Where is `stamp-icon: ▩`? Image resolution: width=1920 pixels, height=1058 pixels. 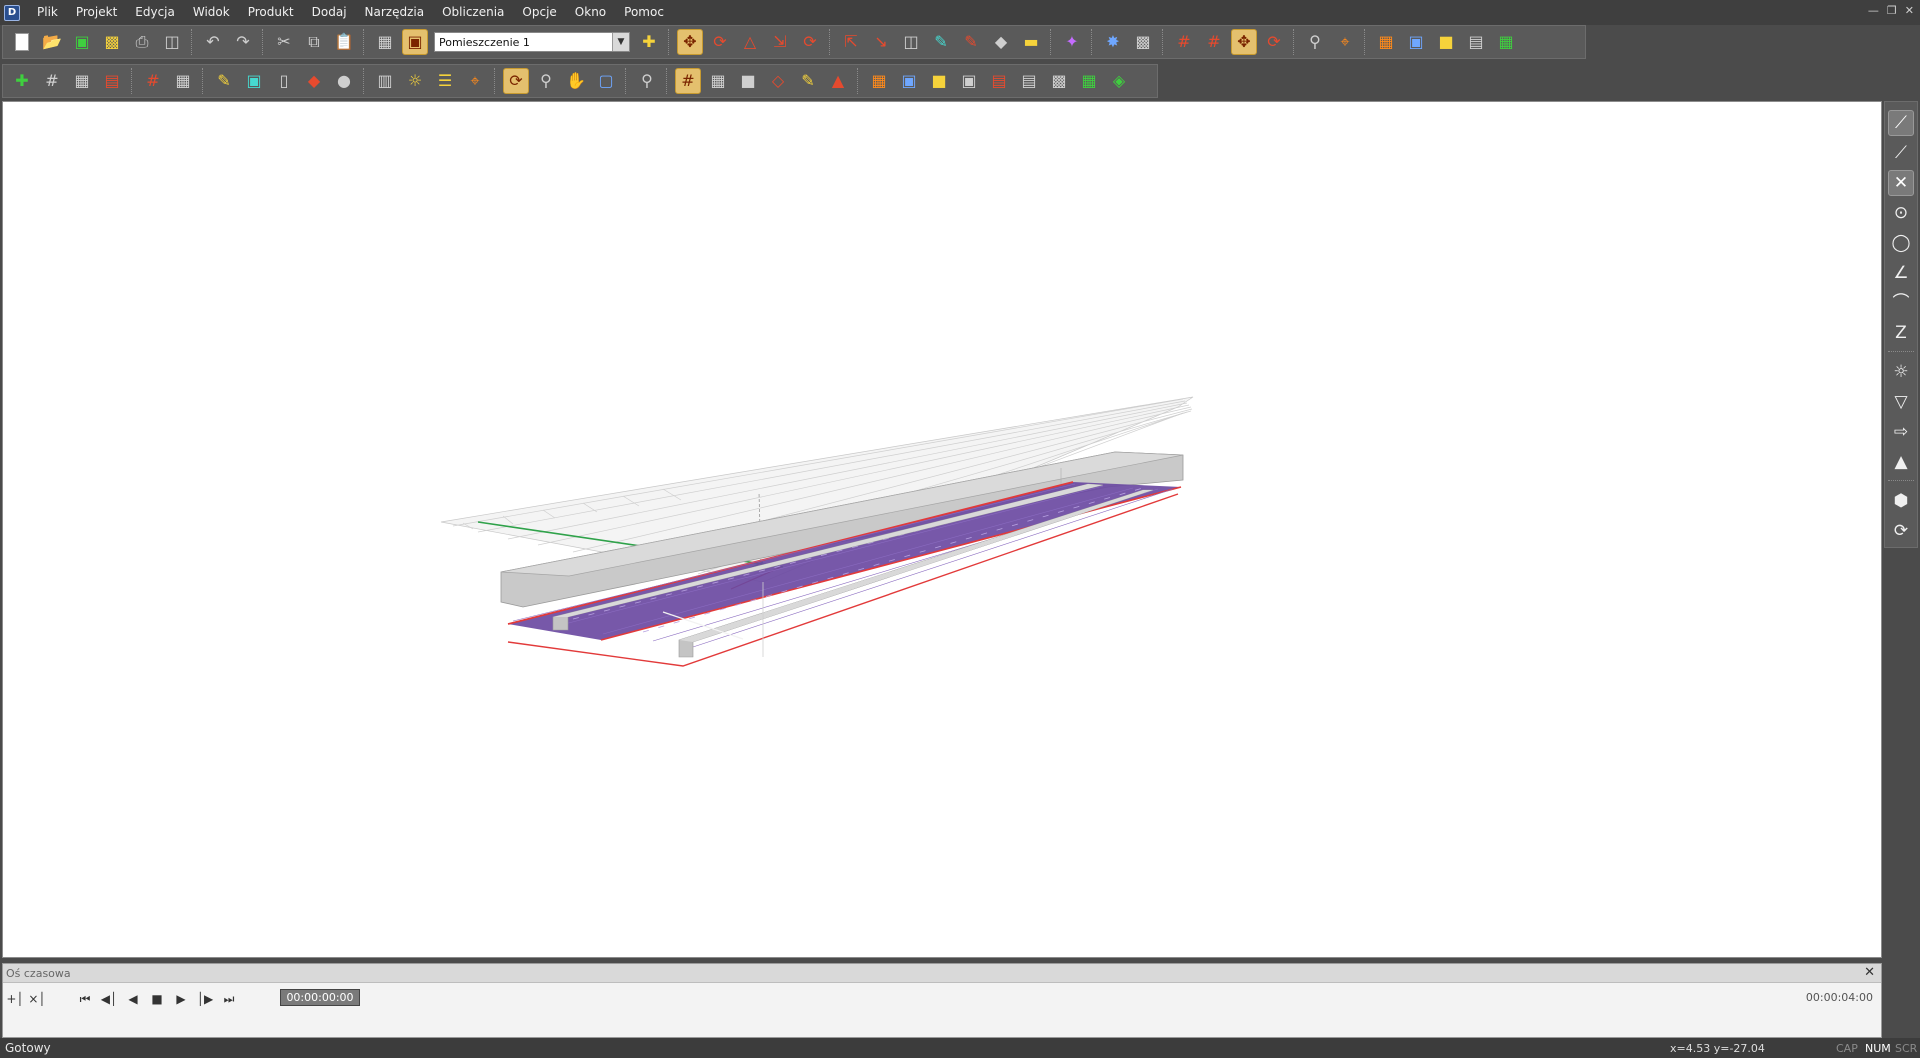
stamp-icon: ▩ is located at coordinates (1059, 81).